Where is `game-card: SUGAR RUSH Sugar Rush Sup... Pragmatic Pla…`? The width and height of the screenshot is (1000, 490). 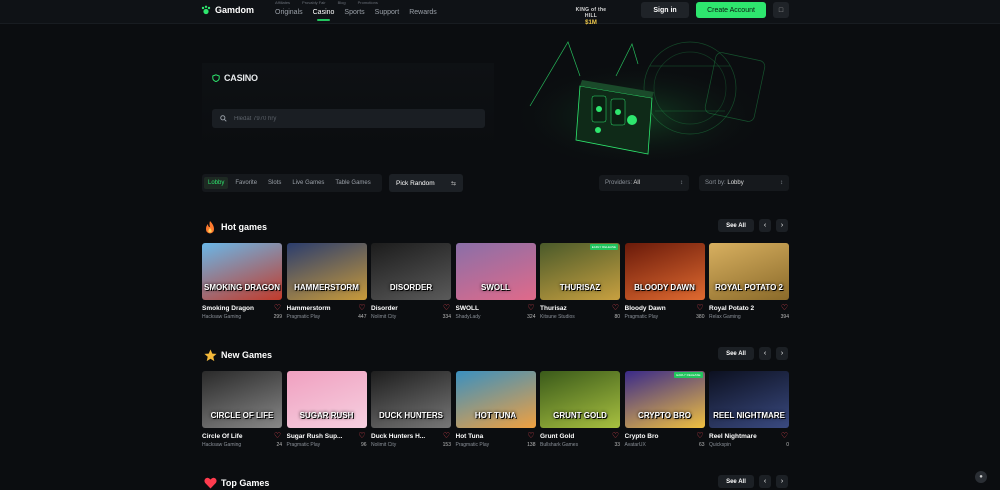
game-card: SUGAR RUSH Sugar Rush Sup... Pragmatic Pla… is located at coordinates (326, 409).